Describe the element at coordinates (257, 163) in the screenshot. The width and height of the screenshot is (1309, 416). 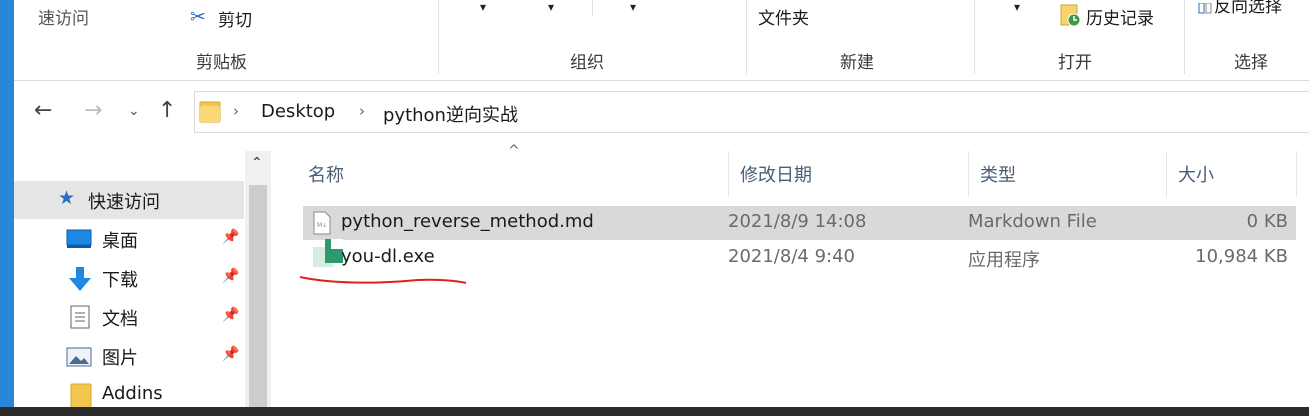
I see `scroll-up-arrow-icon: ⌃` at that location.